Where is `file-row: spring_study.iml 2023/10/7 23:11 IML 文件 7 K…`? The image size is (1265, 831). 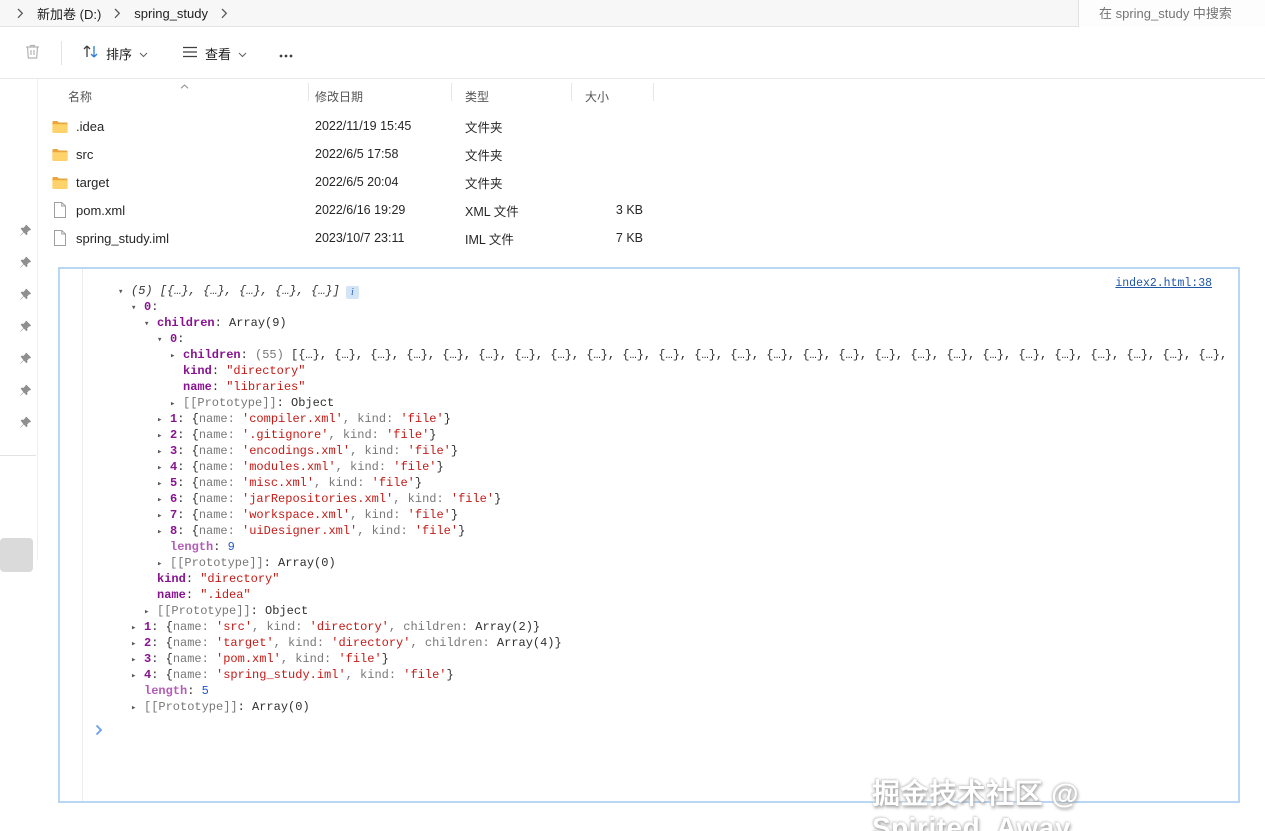
file-row: spring_study.iml 2023/10/7 23:11 IML 文件 7 K… is located at coordinates (346, 238).